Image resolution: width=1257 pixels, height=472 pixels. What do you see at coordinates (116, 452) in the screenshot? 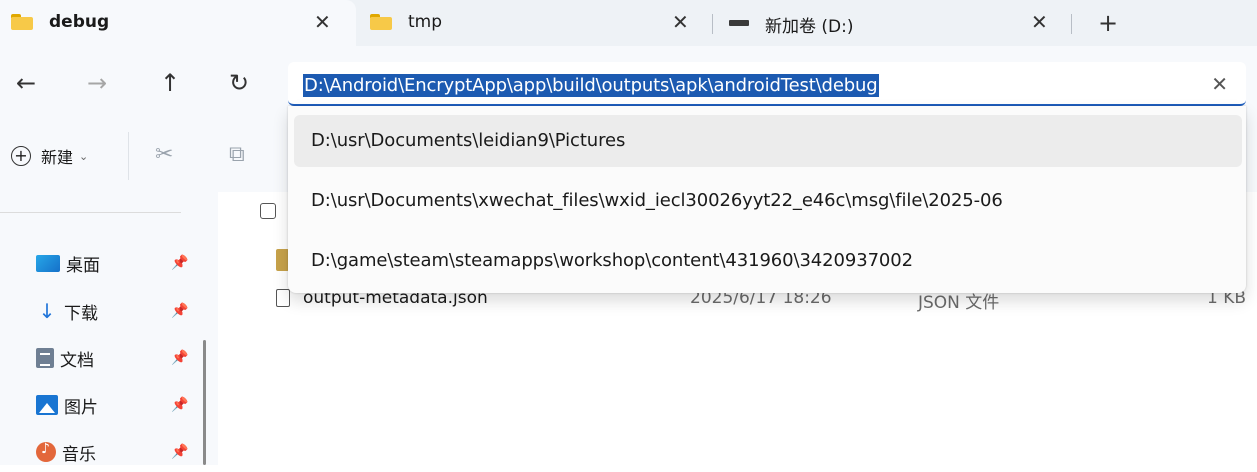
I see `sidebar-item-music: 音乐 📌` at bounding box center [116, 452].